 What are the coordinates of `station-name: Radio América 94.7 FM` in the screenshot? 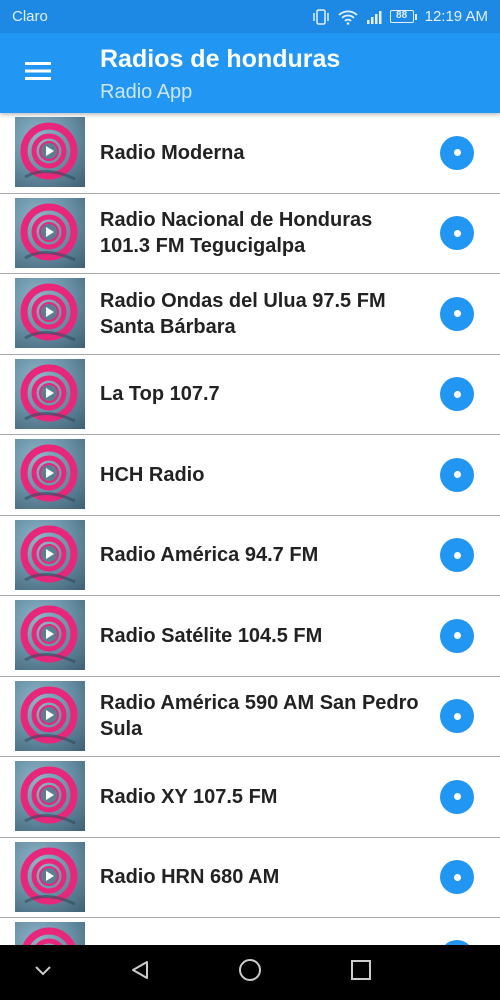 It's located at (209, 555).